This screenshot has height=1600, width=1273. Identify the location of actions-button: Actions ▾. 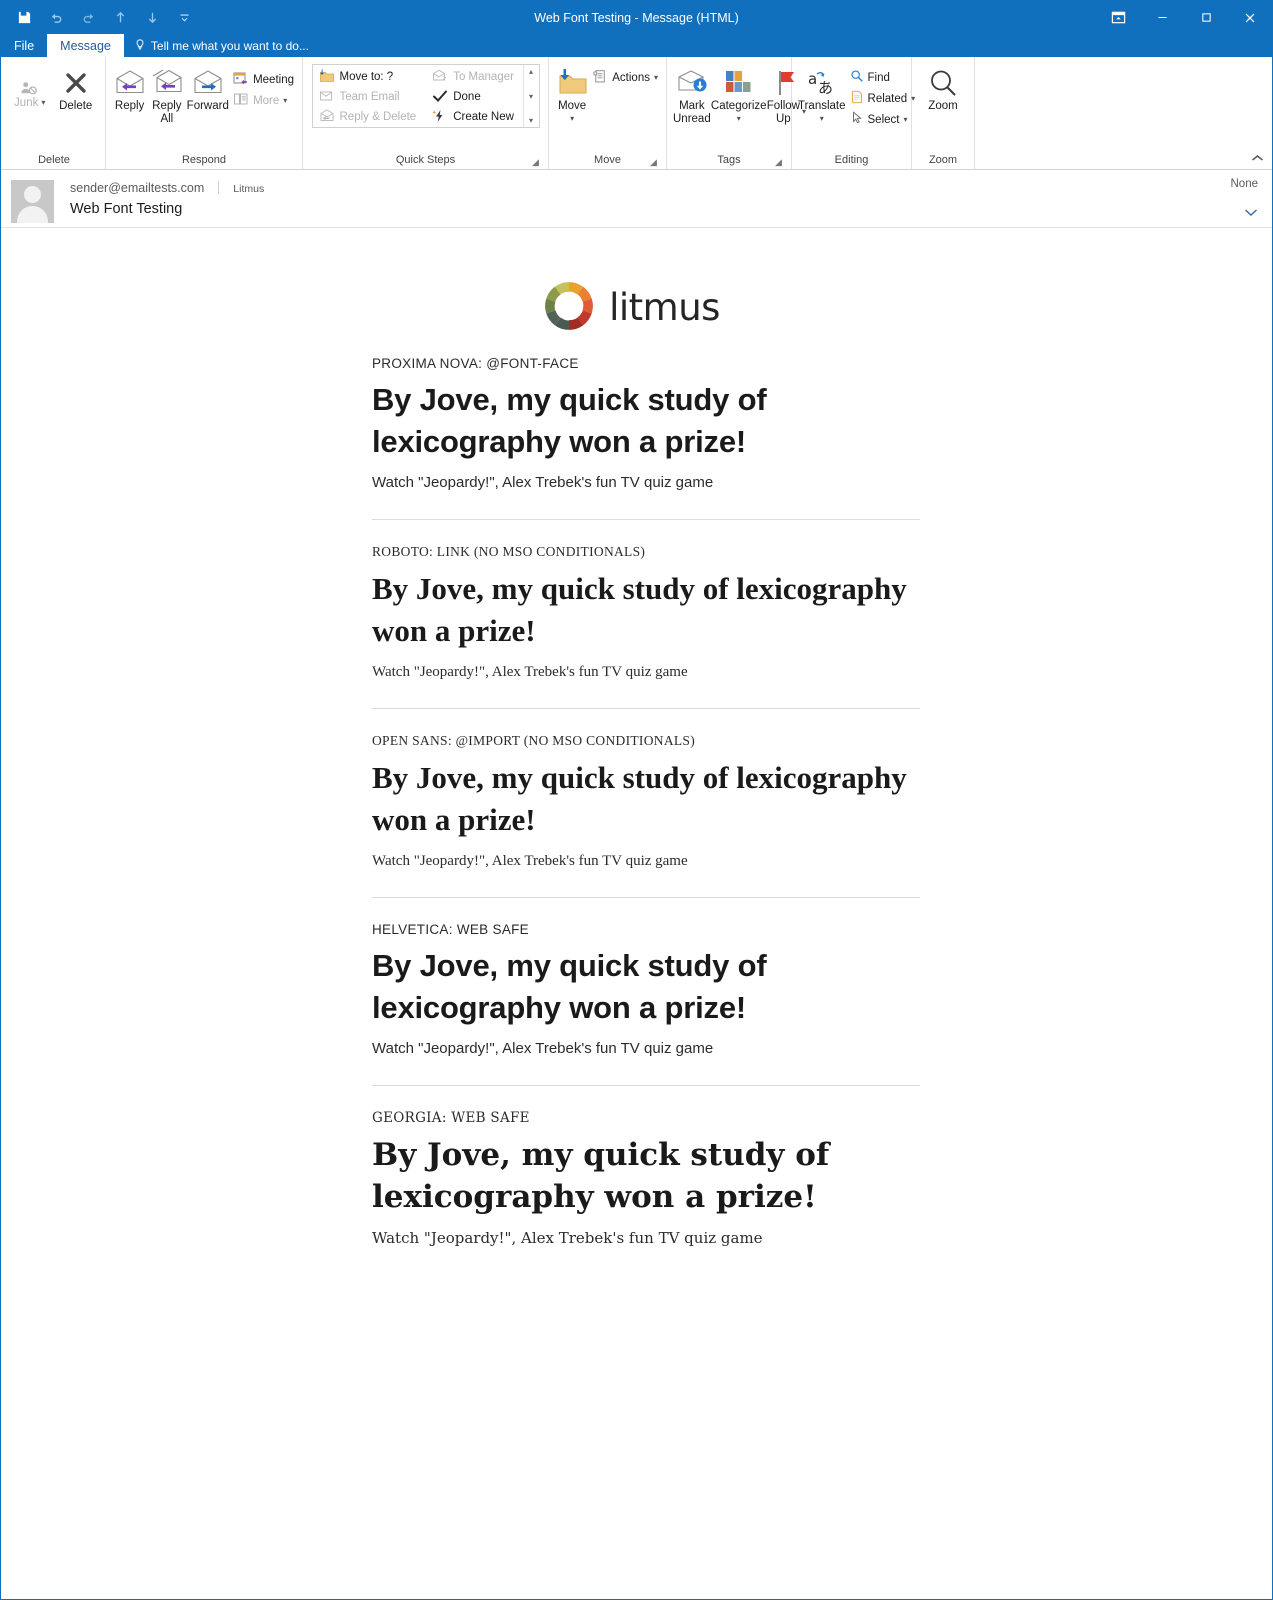
(625, 77).